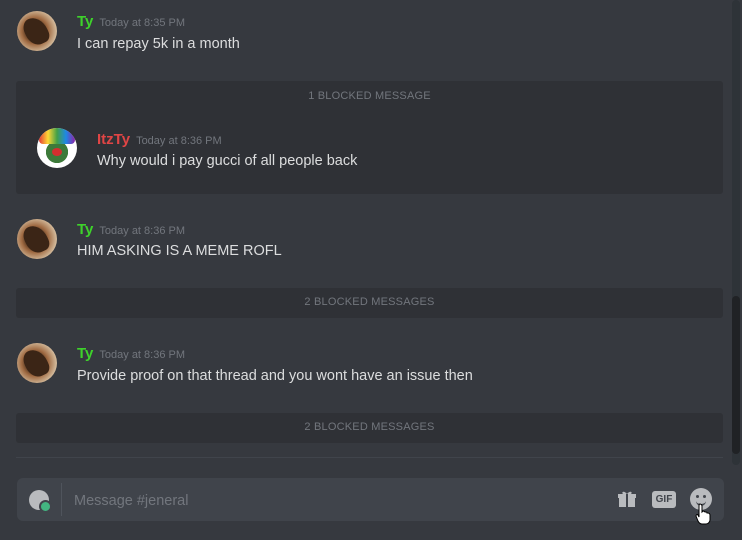  What do you see at coordinates (736, 375) in the screenshot?
I see `scrollbar-thumb` at bounding box center [736, 375].